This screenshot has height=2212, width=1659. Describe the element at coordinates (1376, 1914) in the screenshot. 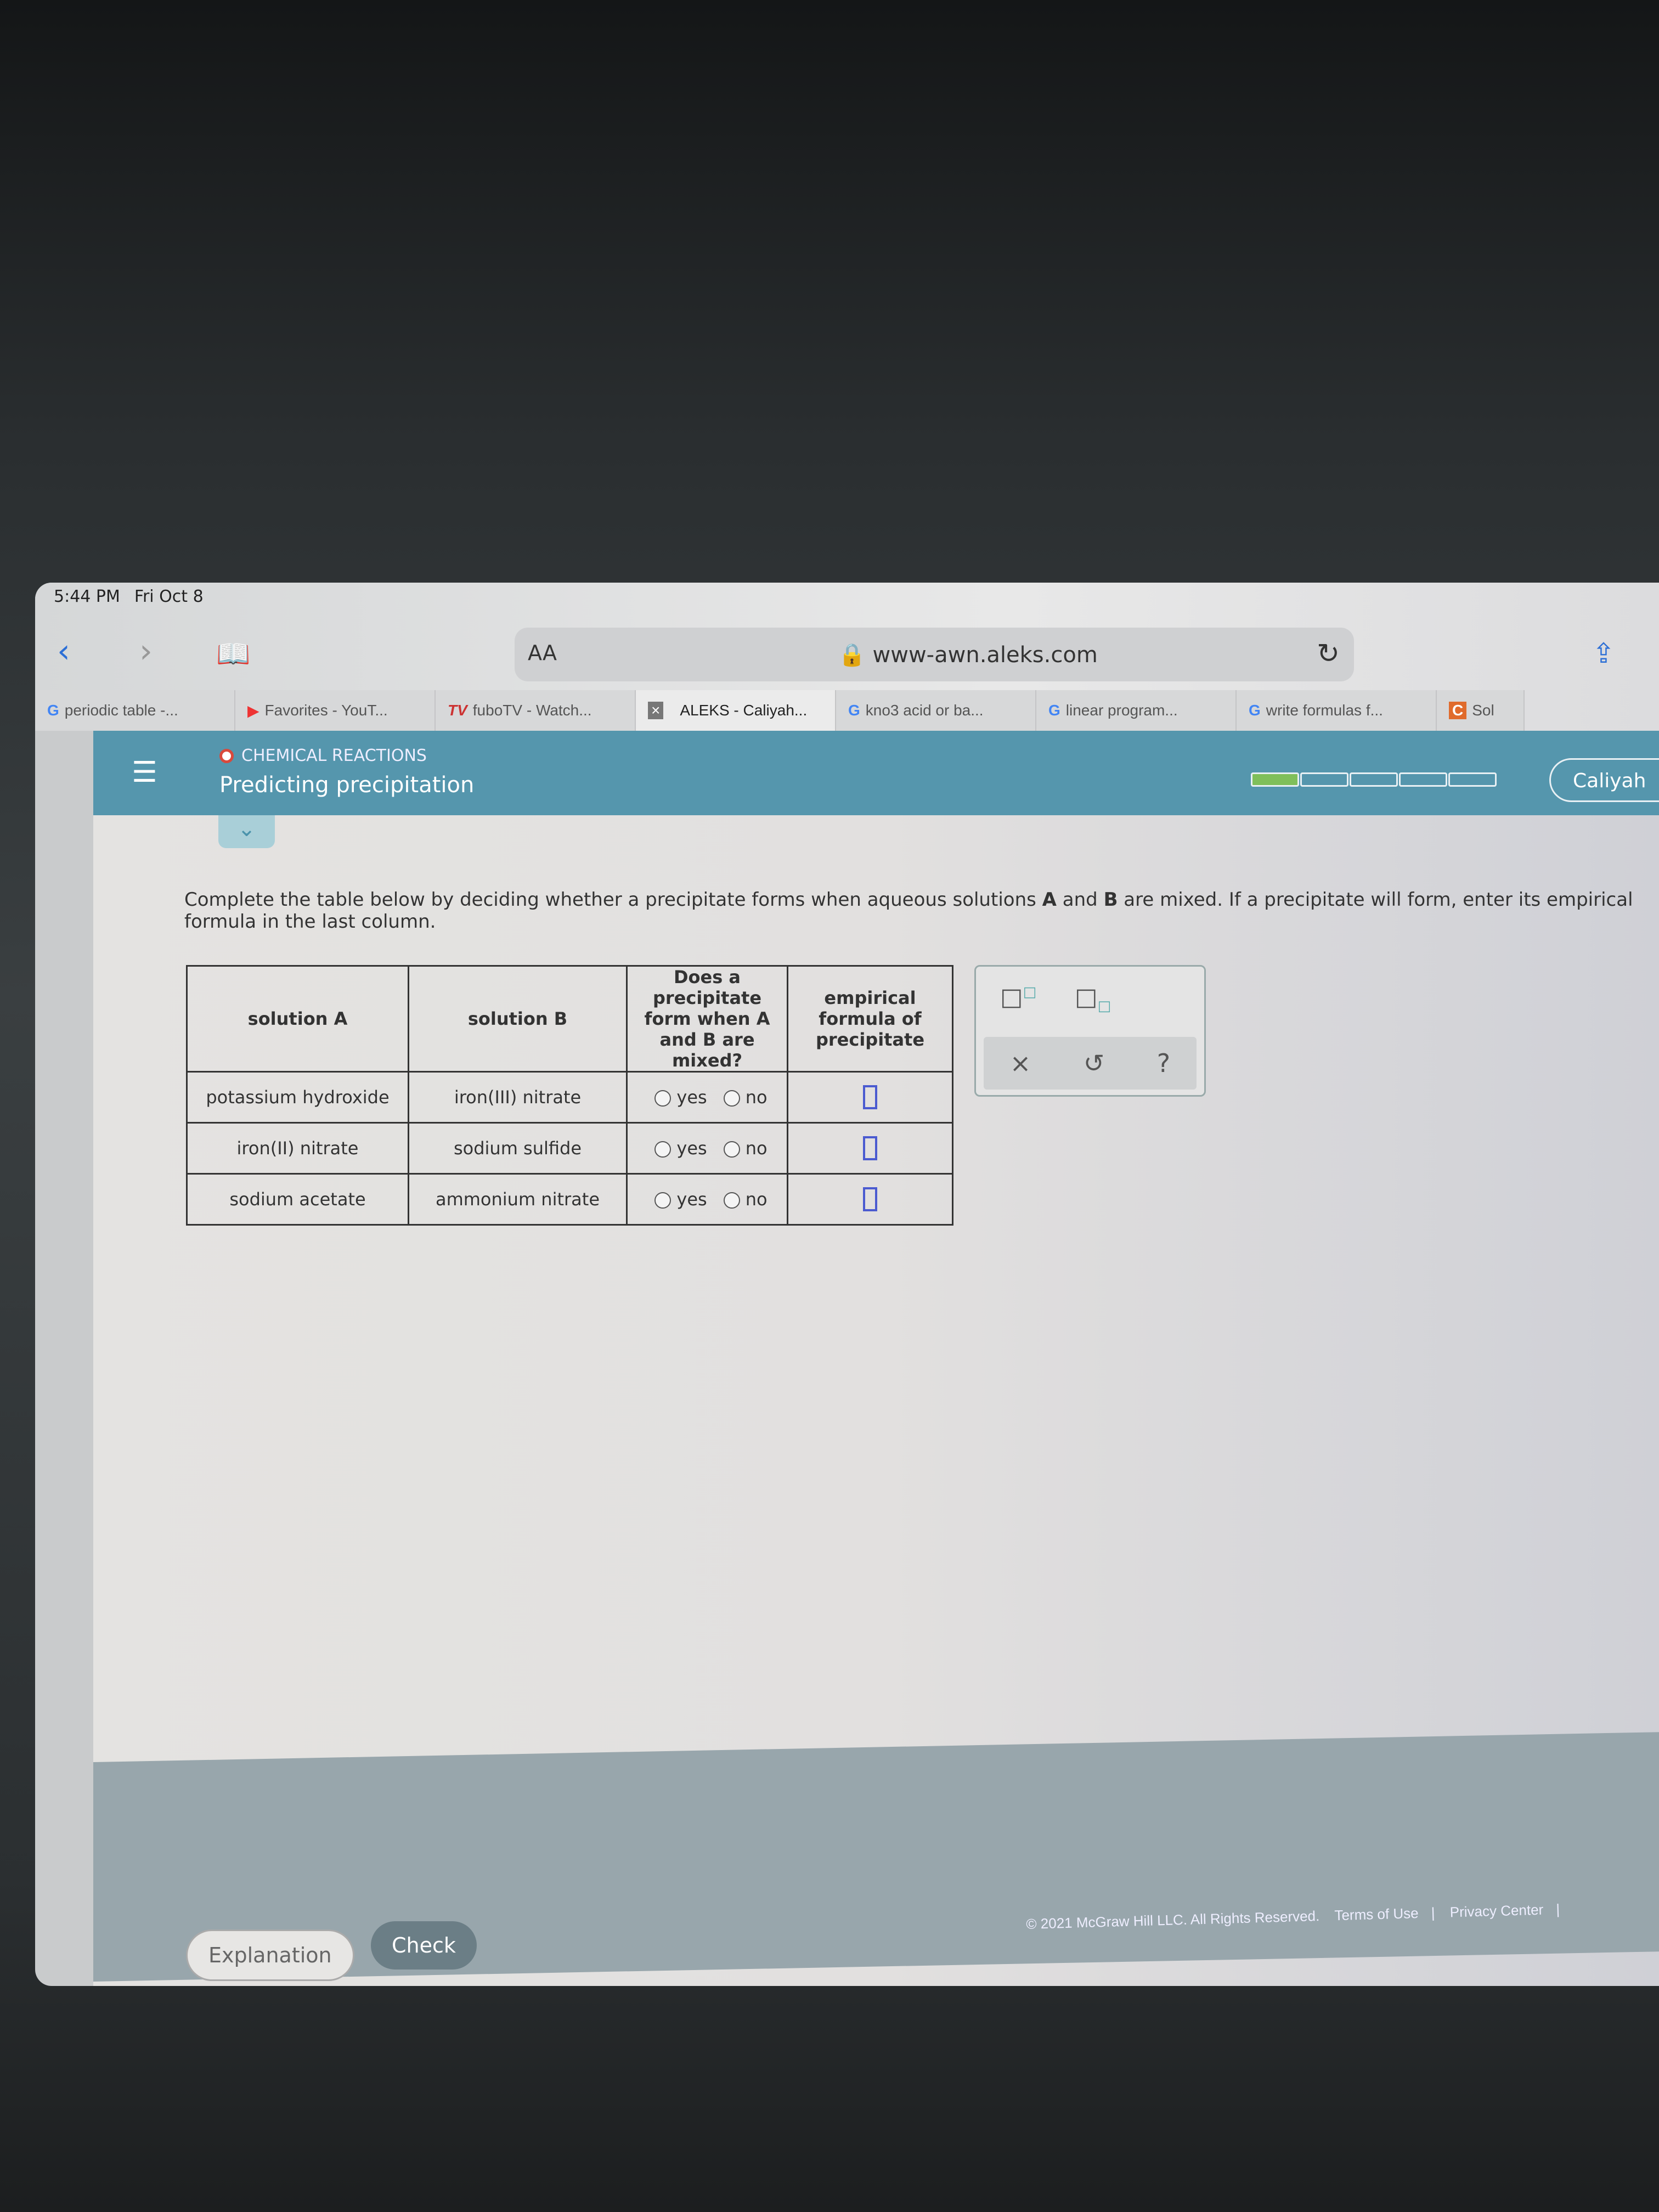

I see `terms-link: Terms of Use` at that location.